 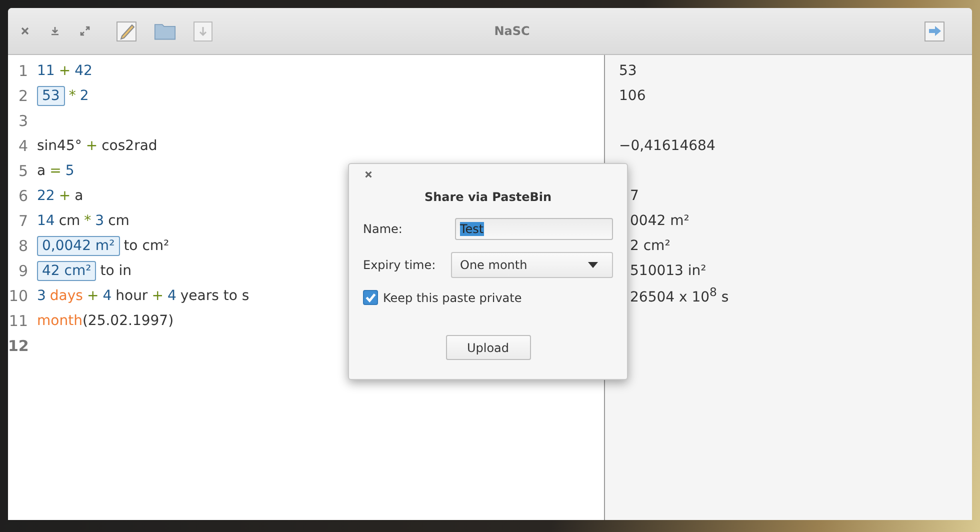 I want to click on result-value: −0,41614684, so click(x=667, y=146).